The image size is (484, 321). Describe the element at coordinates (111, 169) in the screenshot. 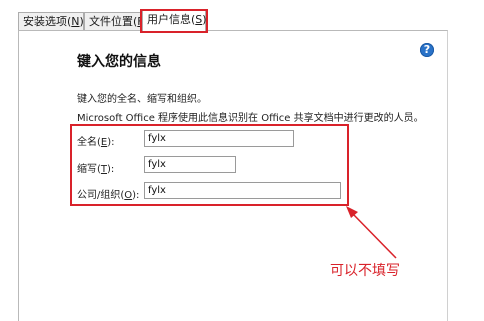

I see `initials-label-end: ):` at that location.